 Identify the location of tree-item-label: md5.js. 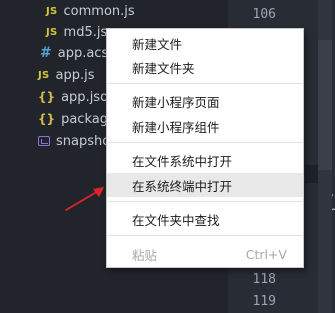
(85, 32).